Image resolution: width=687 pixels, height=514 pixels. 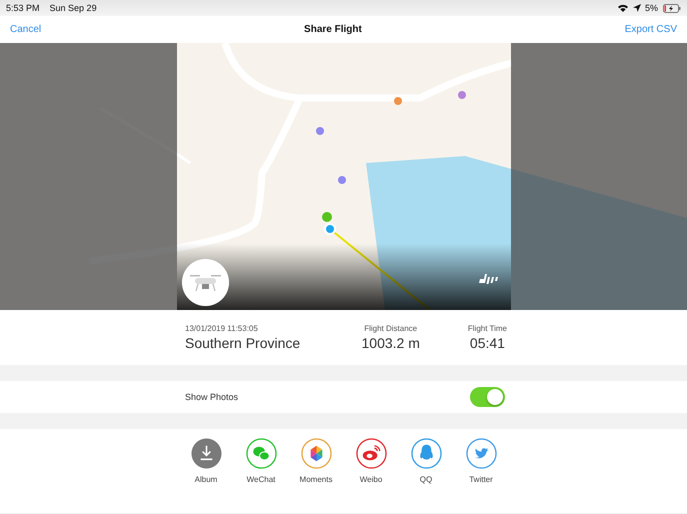 I want to click on stat-label: Flight Time, so click(x=487, y=328).